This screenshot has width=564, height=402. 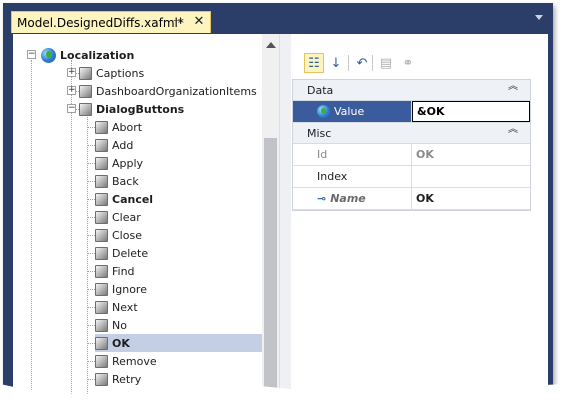 What do you see at coordinates (362, 63) in the screenshot?
I see `undo-icon: ↶` at bounding box center [362, 63].